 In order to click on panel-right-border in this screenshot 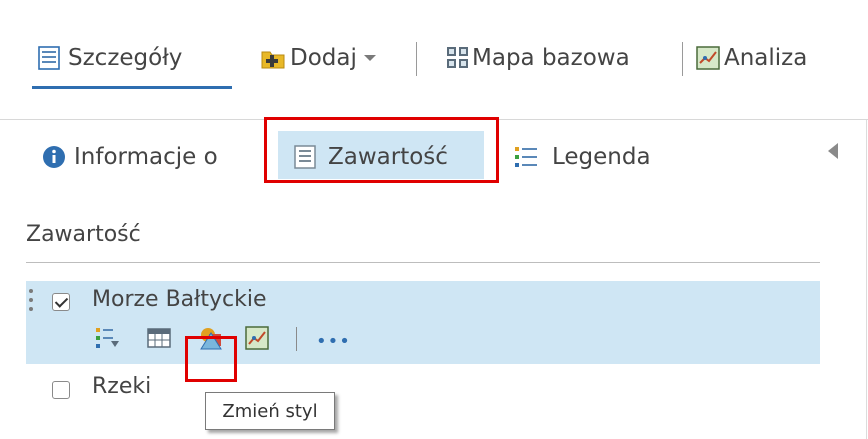, I will do `click(866, 279)`.